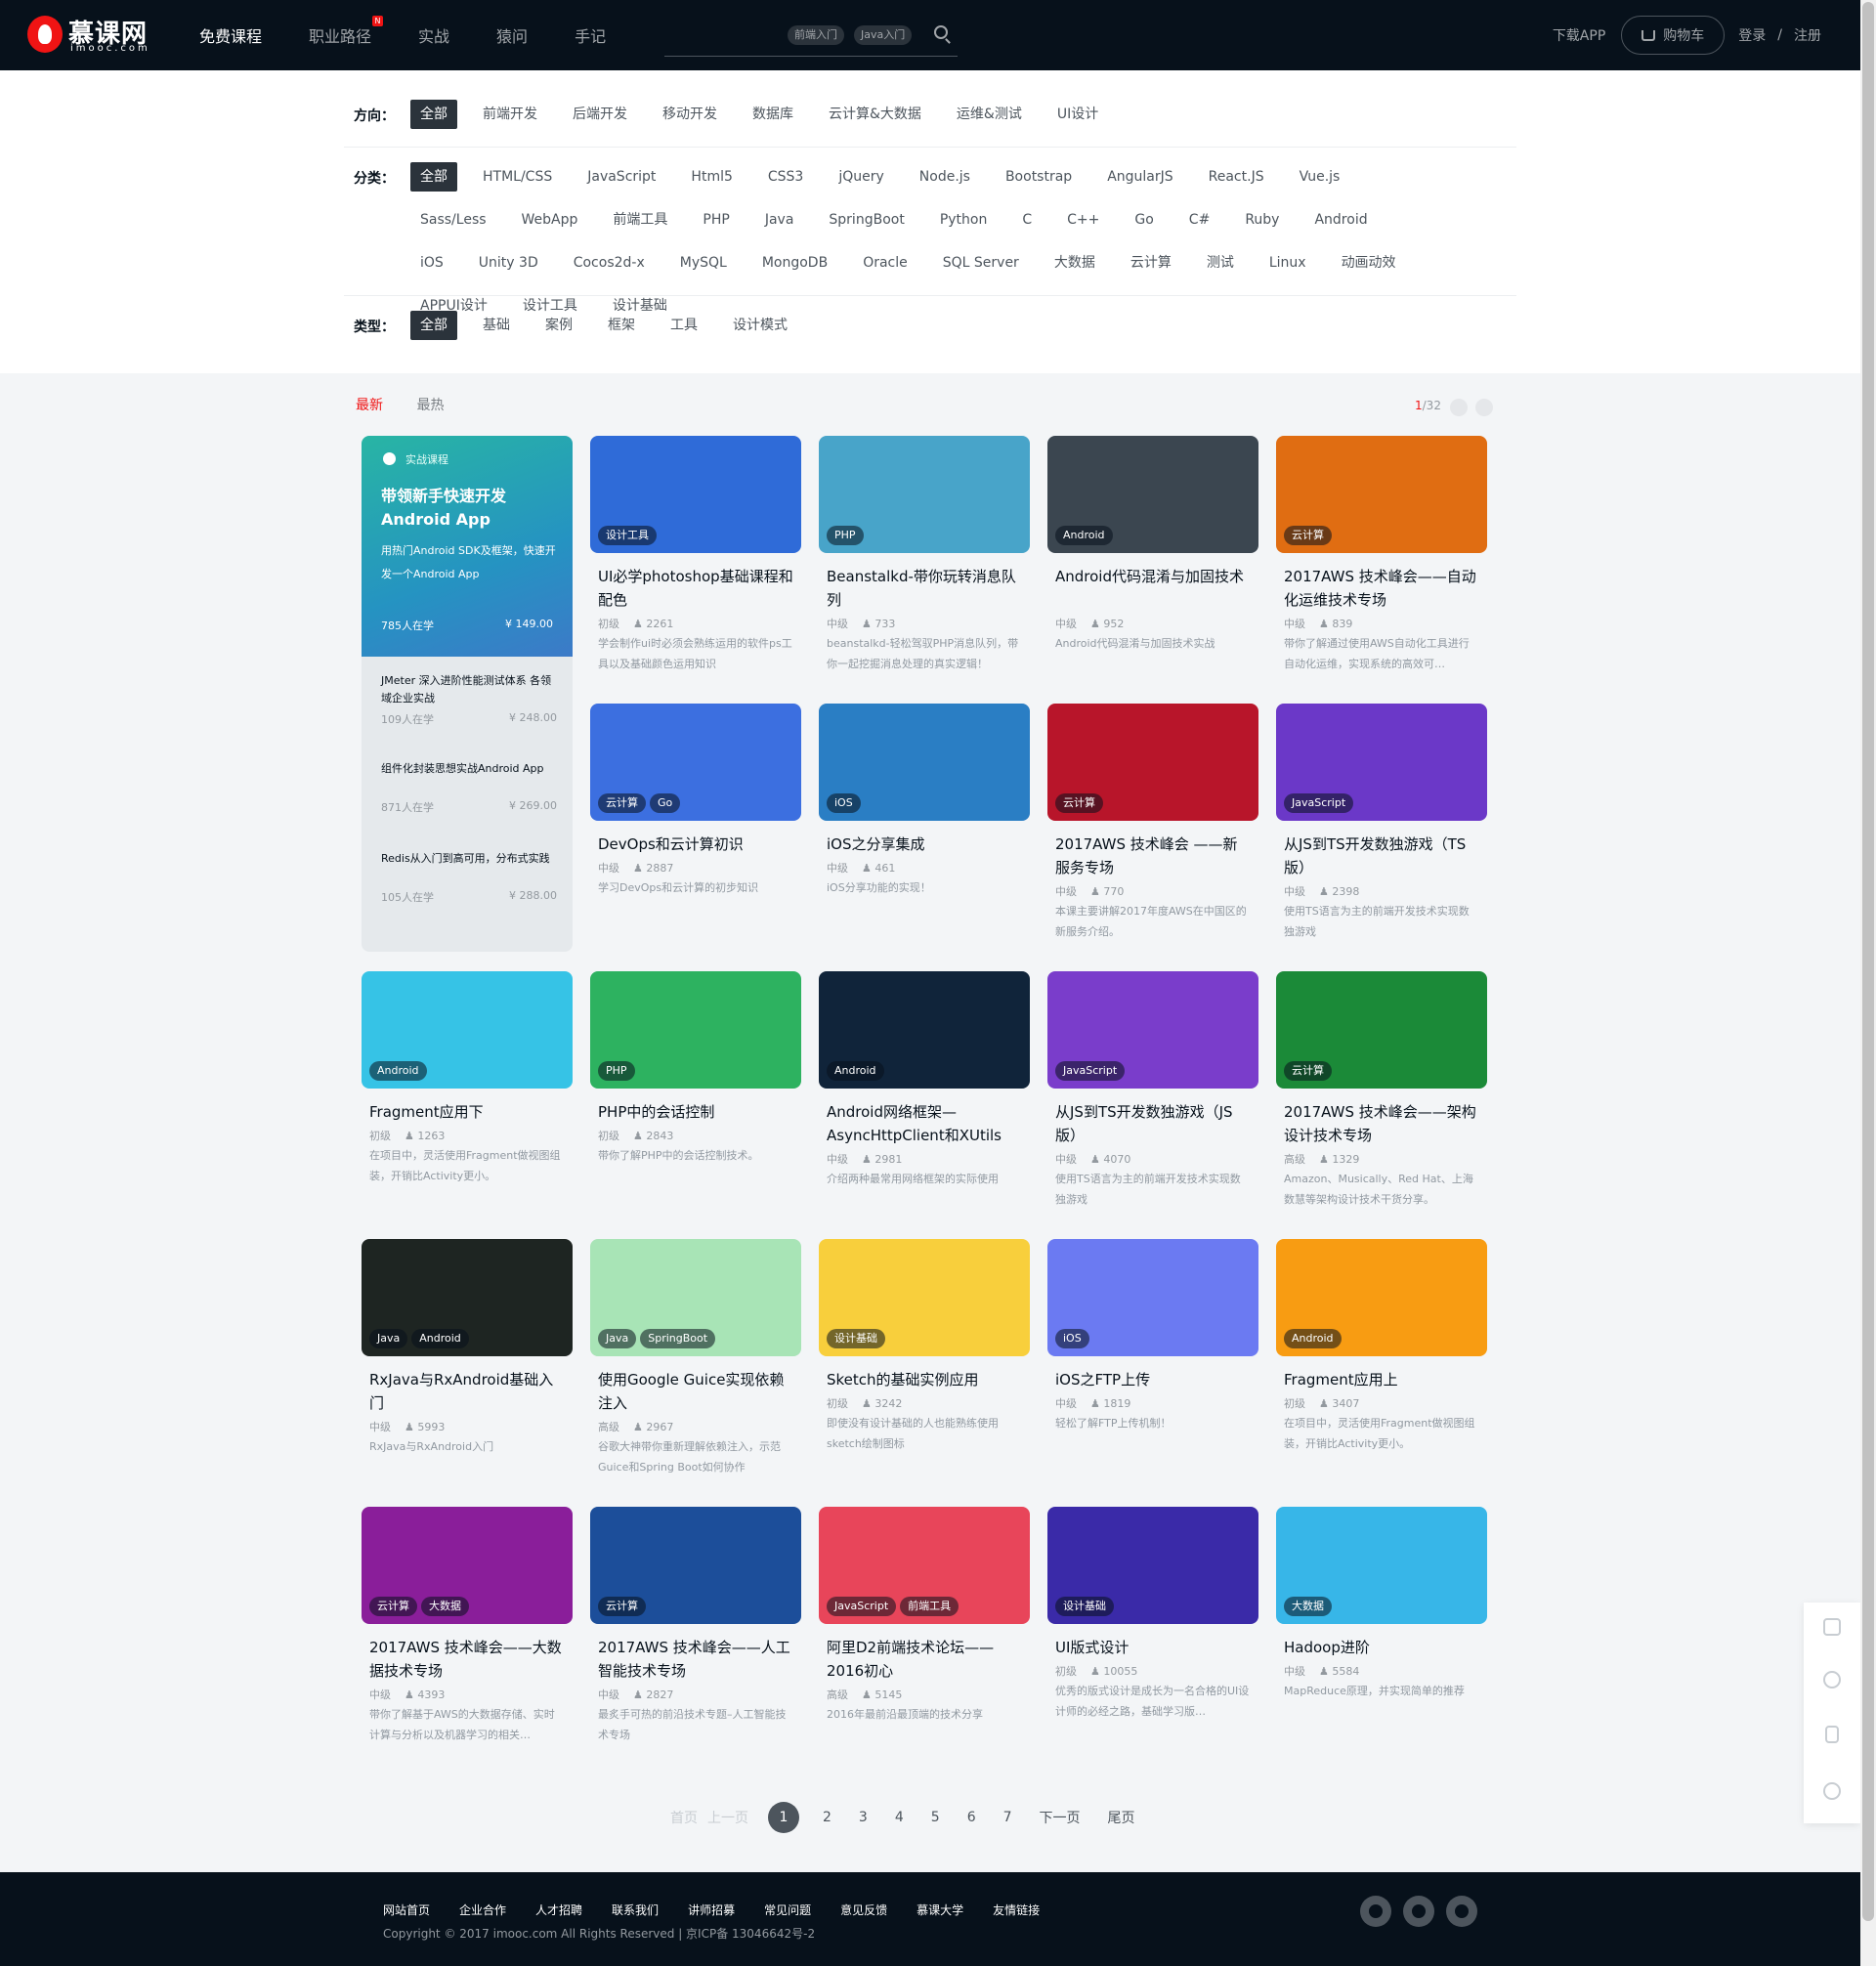  Describe the element at coordinates (935, 1817) in the screenshot. I see `page-number: 5` at that location.